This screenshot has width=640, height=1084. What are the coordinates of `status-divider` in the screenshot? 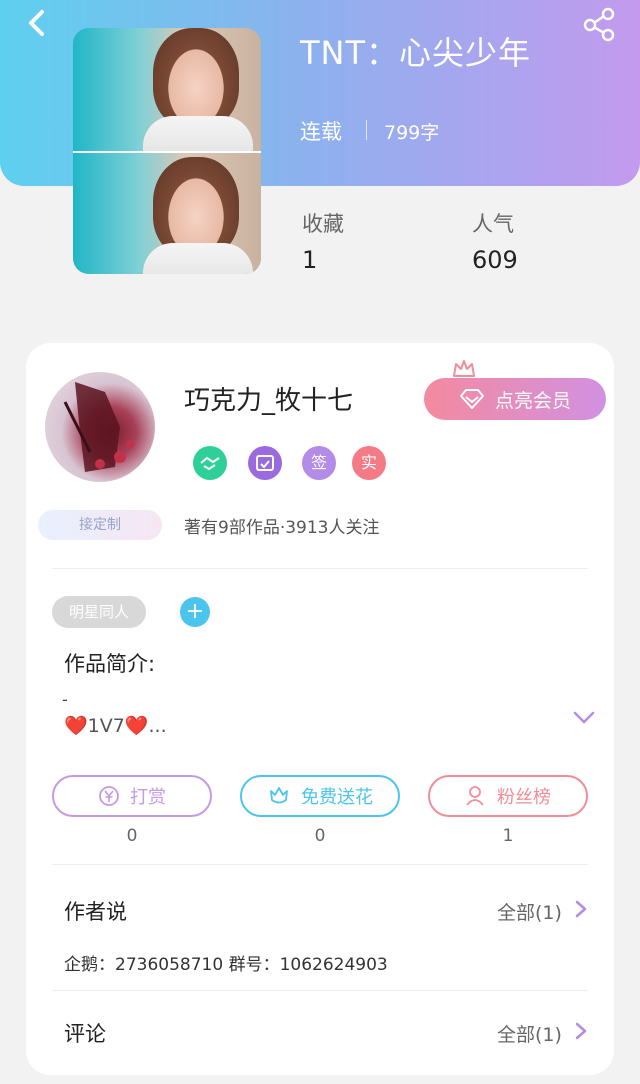 It's located at (366, 130).